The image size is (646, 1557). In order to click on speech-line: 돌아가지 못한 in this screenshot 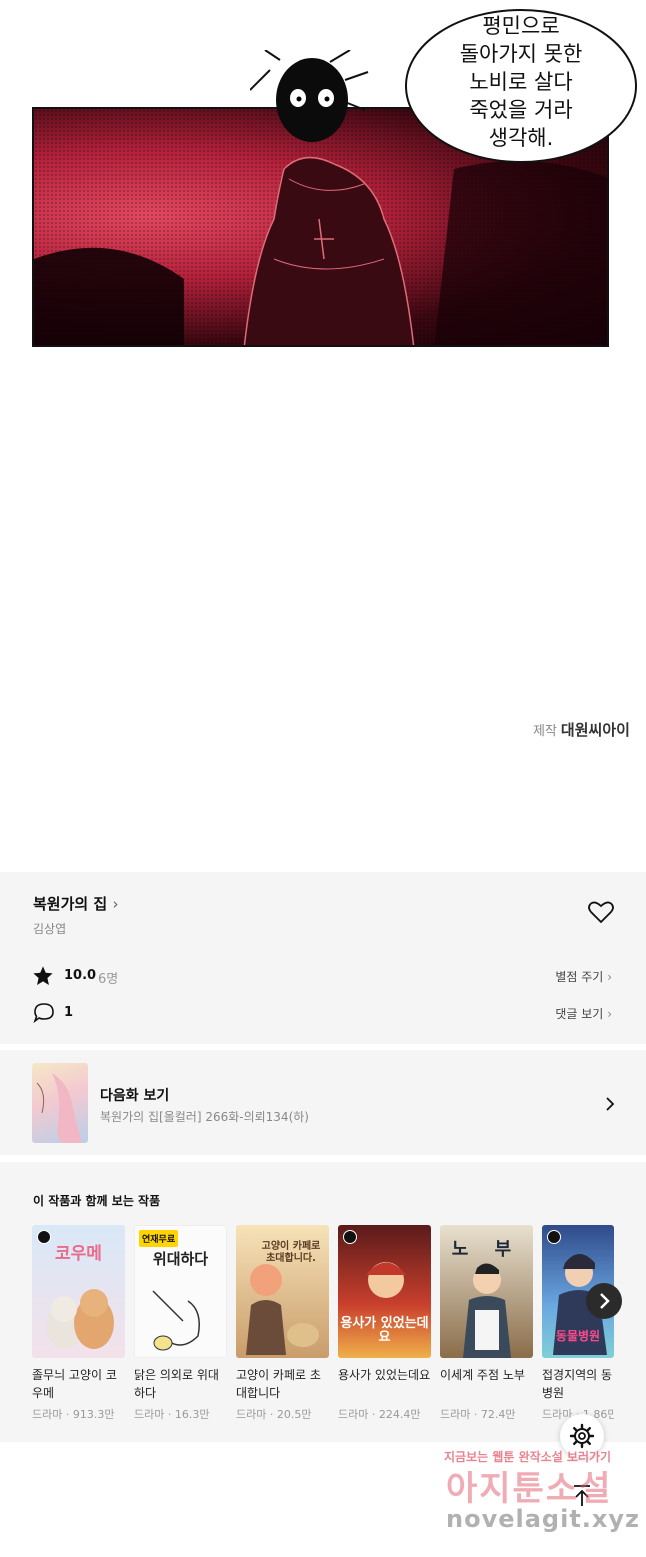, I will do `click(521, 54)`.